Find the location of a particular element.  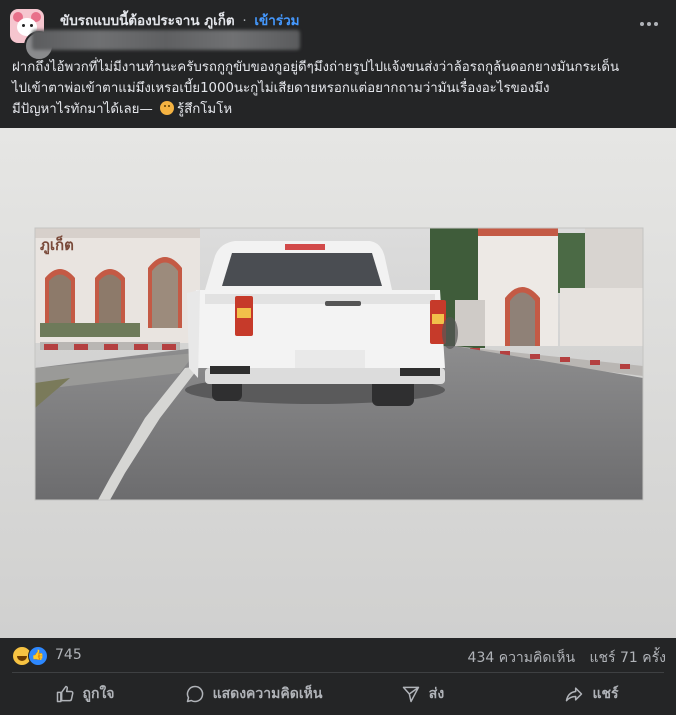

join-group-link: เข้าร่วม is located at coordinates (276, 21).